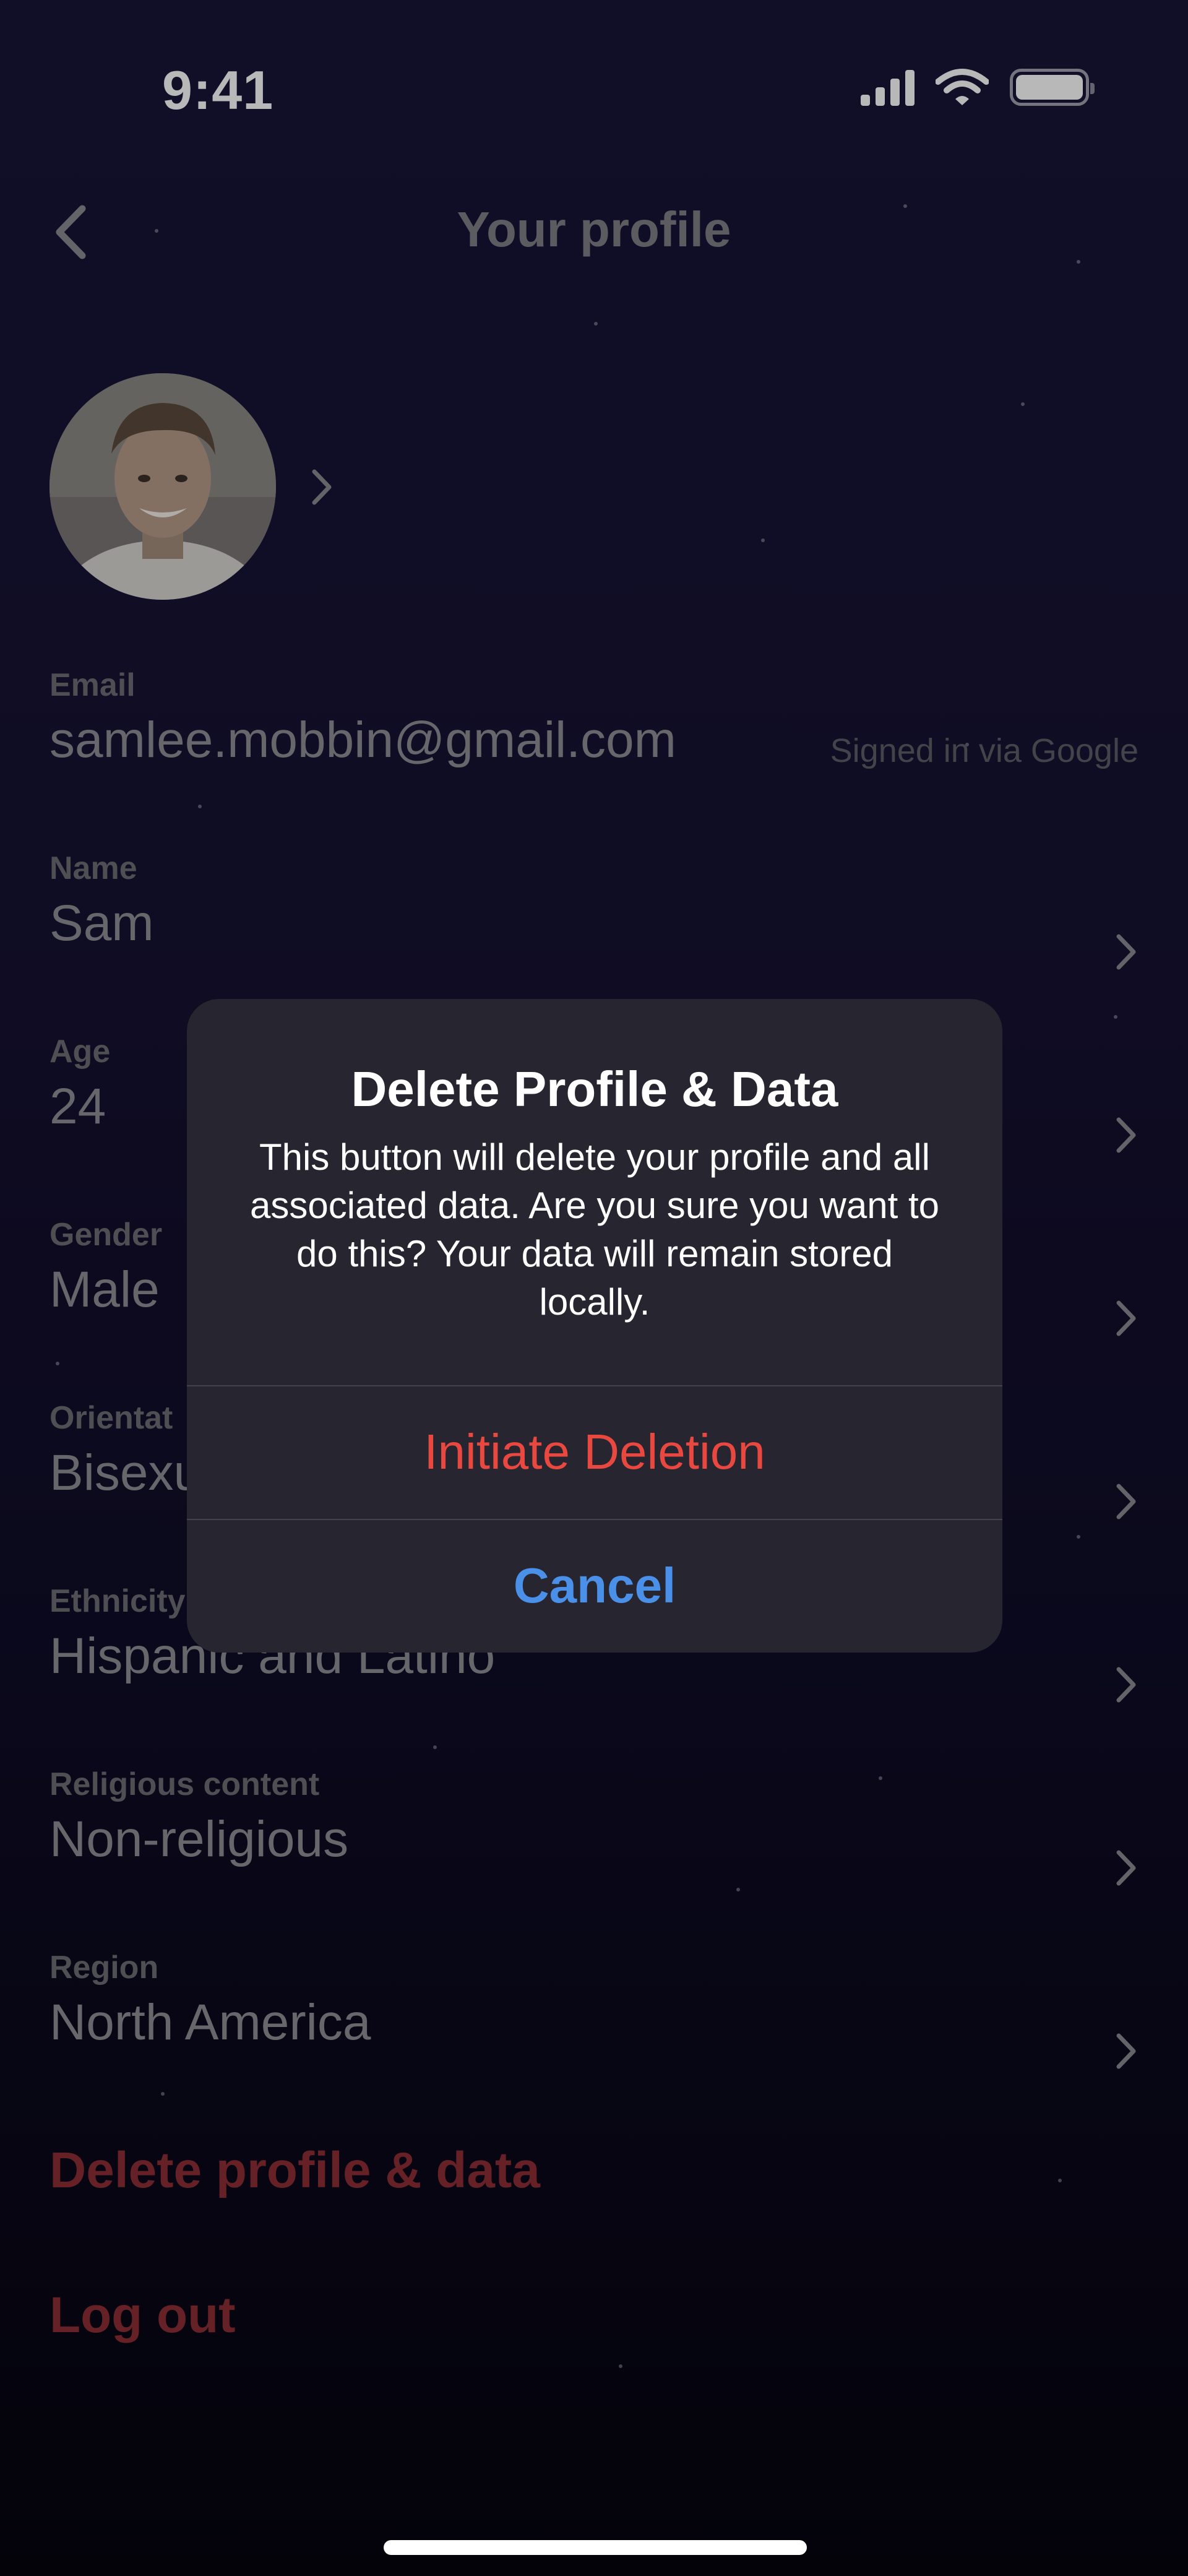  Describe the element at coordinates (595, 2547) in the screenshot. I see `home-indicator` at that location.